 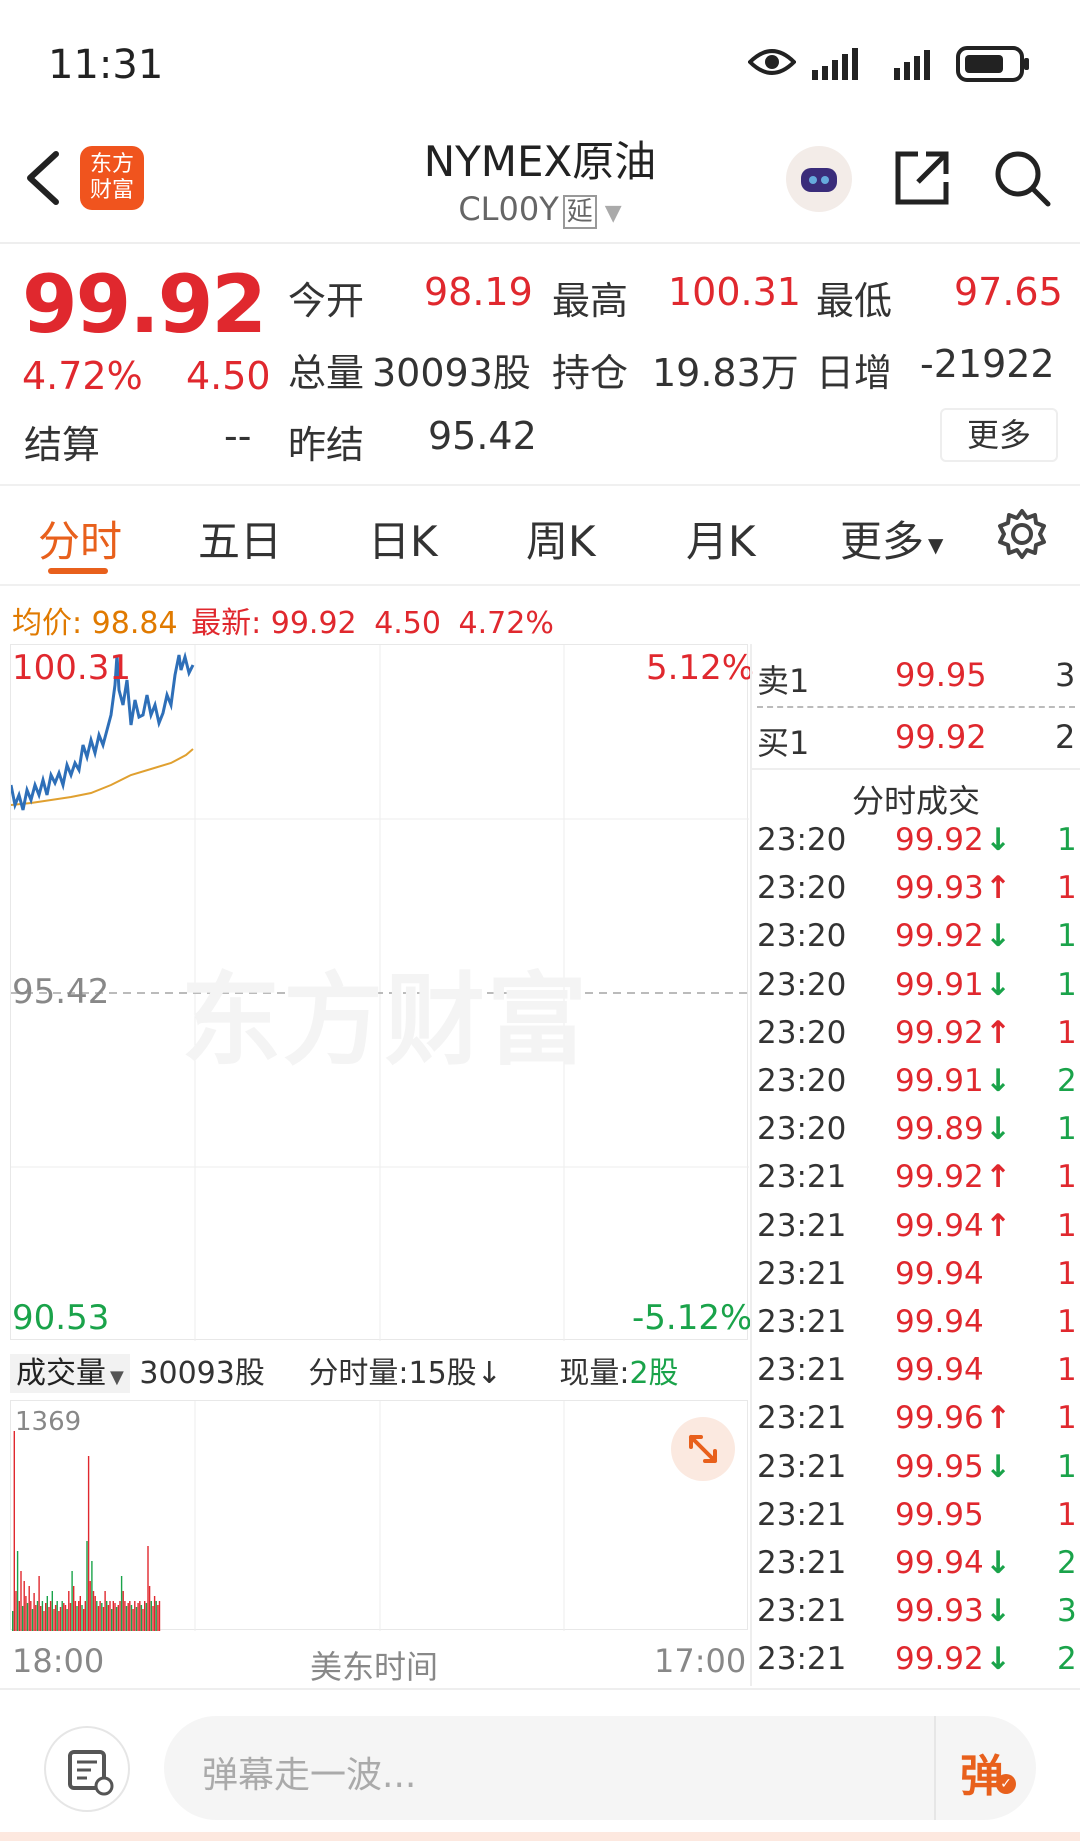 What do you see at coordinates (240, 538) in the screenshot?
I see `tab-five-day: 五日` at bounding box center [240, 538].